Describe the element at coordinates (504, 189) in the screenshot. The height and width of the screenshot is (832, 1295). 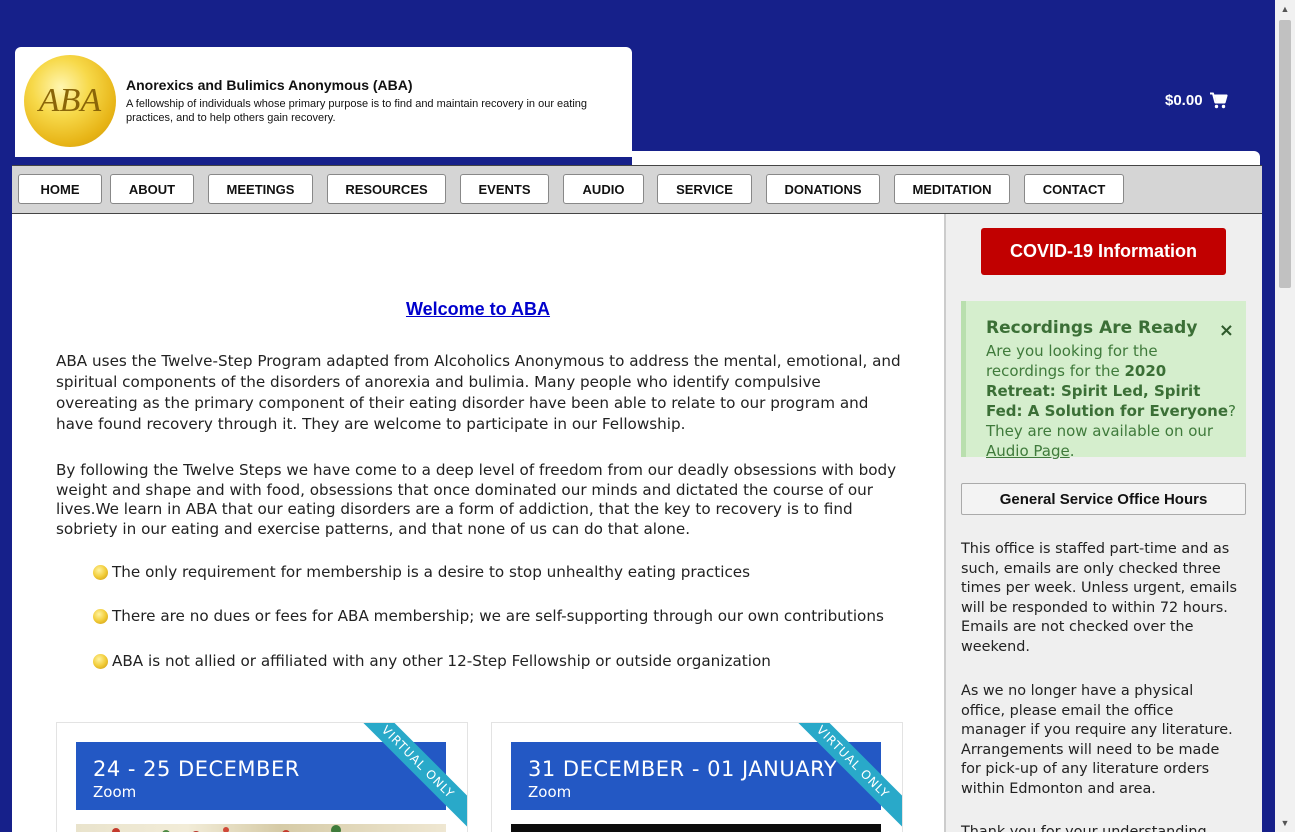
I see `nav-events: EVENTS` at that location.